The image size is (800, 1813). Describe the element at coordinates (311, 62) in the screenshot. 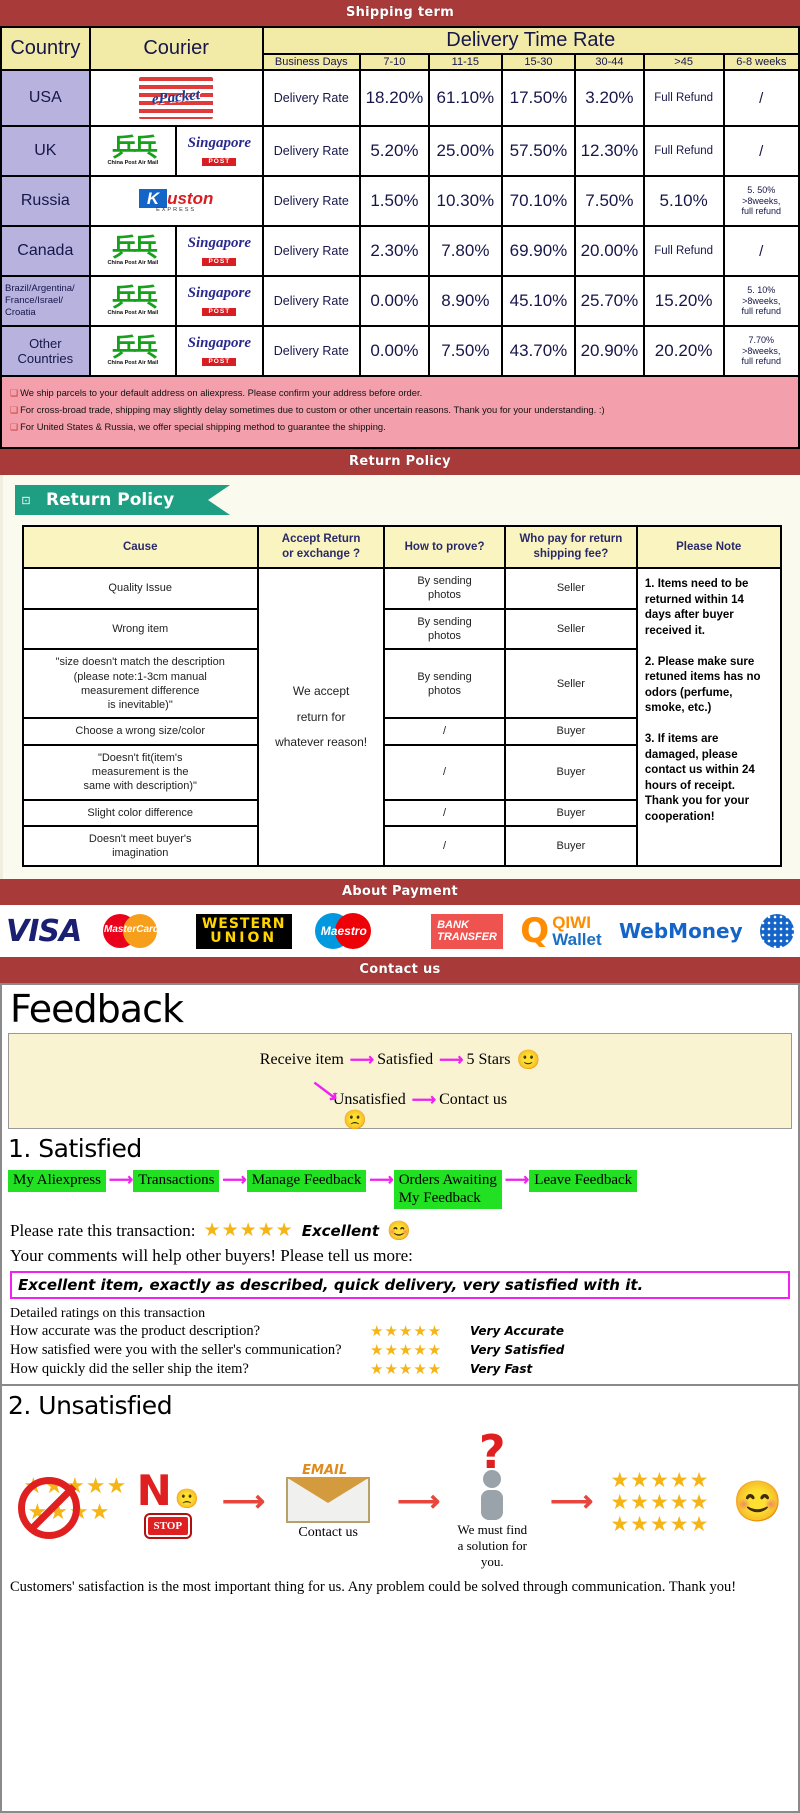

I see `header-business-days: Business Days` at that location.